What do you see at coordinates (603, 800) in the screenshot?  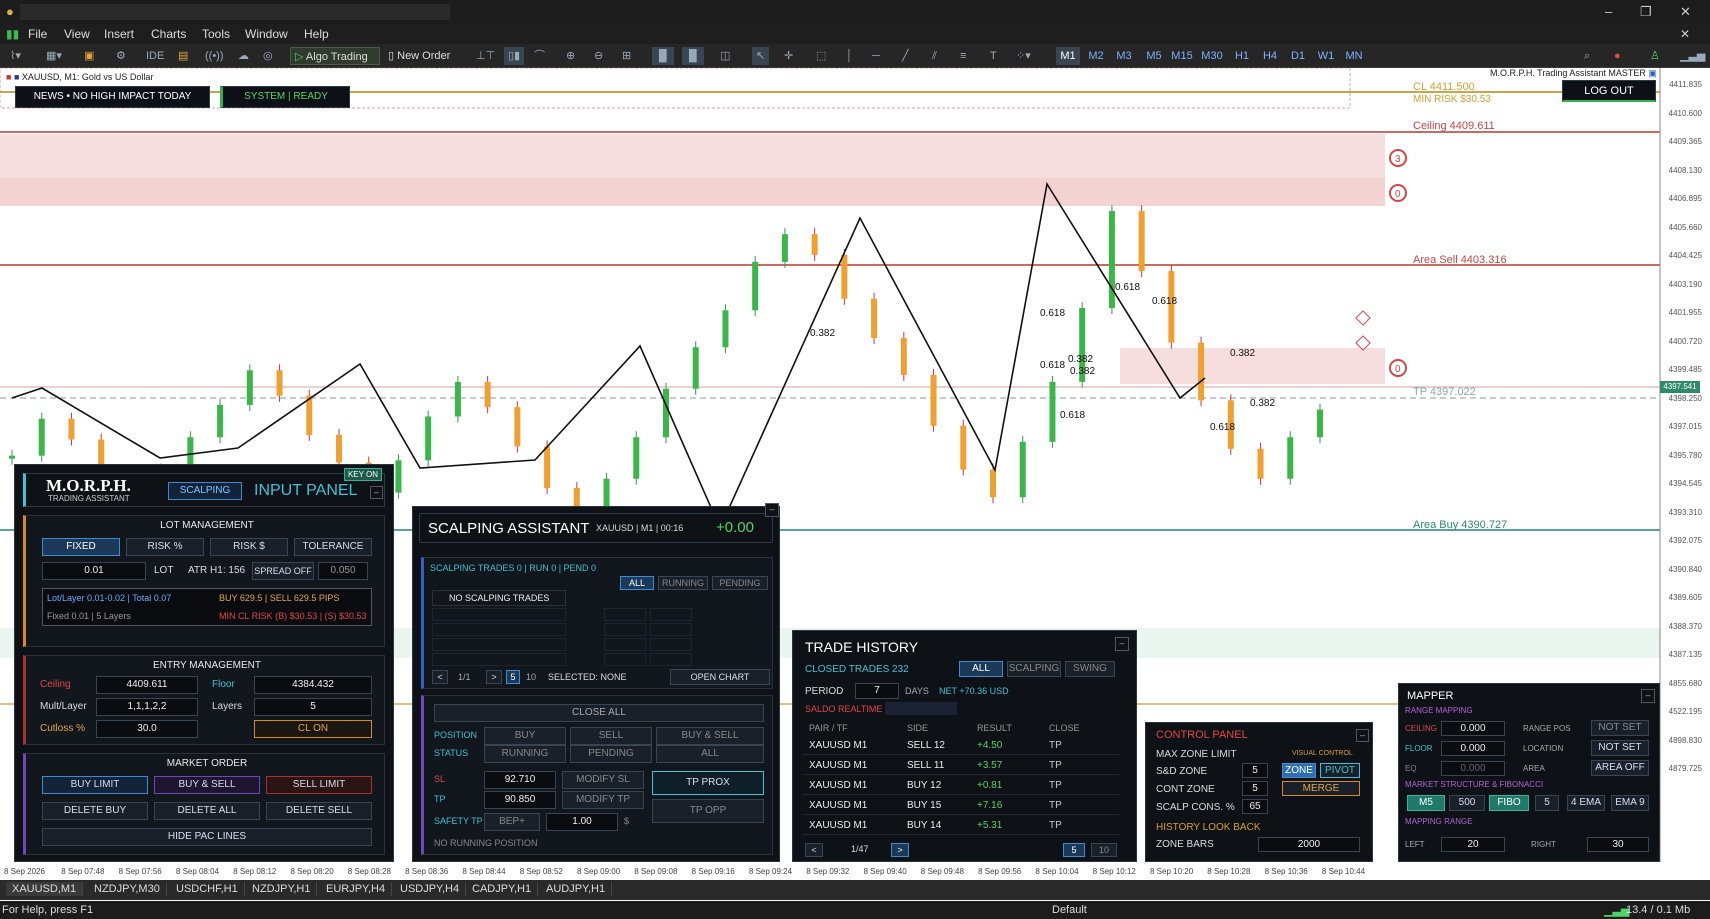 I see `modify-tp-button: MODIFY TP` at bounding box center [603, 800].